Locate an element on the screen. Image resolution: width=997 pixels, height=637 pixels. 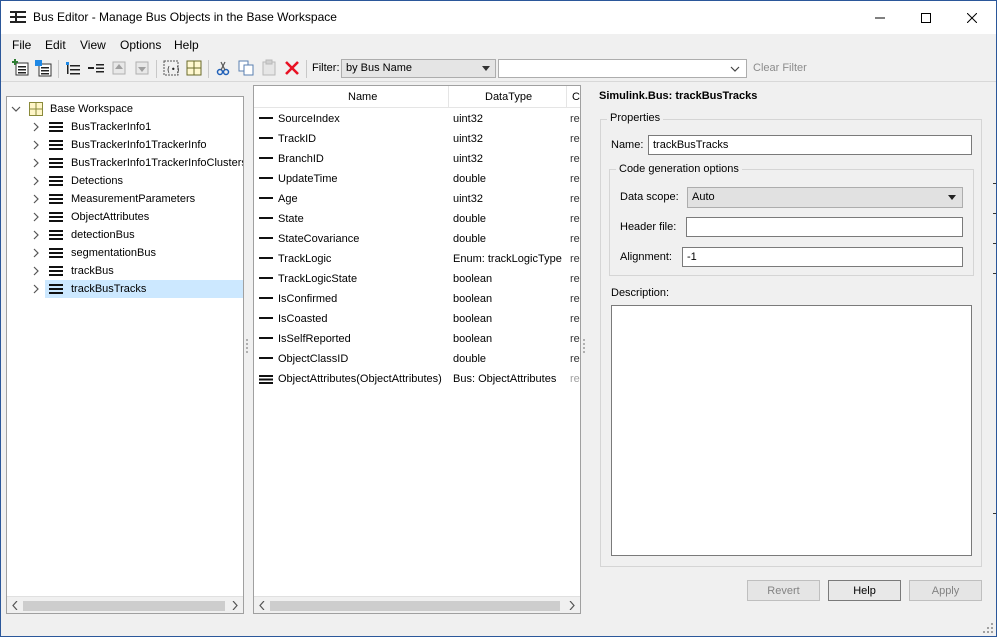
element-name: UpdateTime is located at coordinates (308, 179).